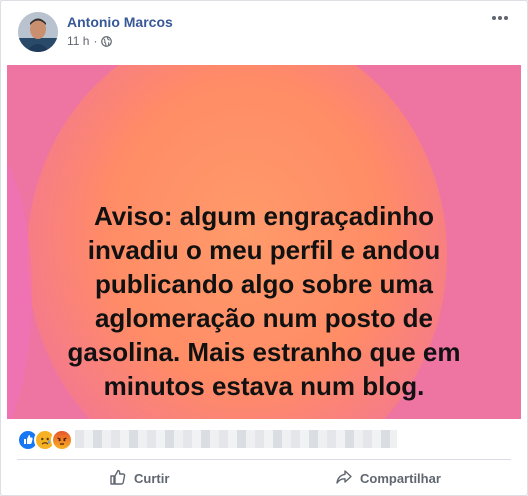  I want to click on avatar, so click(38, 32).